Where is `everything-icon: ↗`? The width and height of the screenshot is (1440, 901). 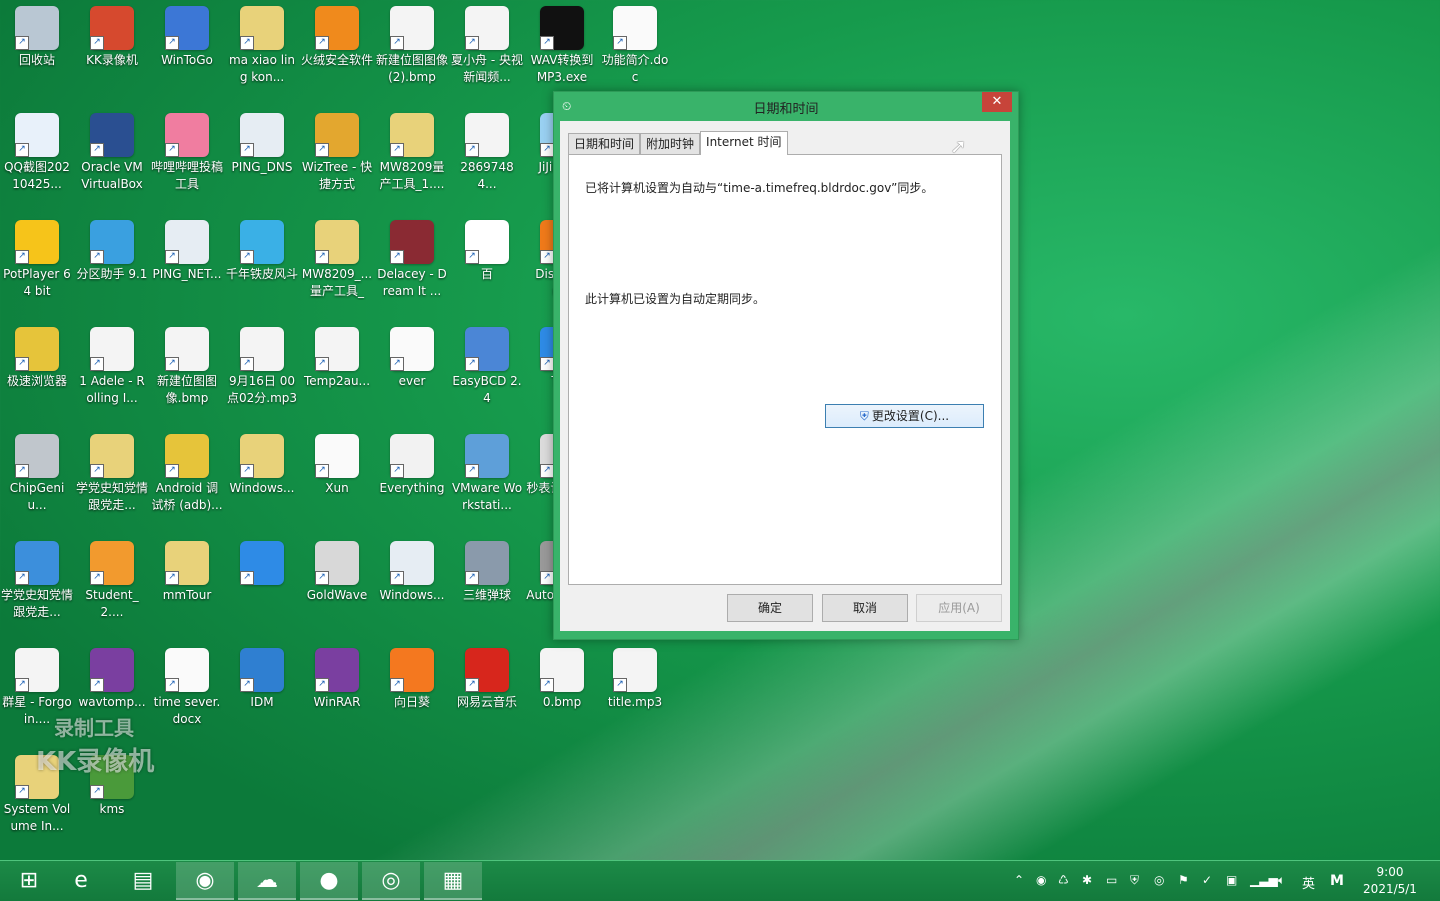 everything-icon: ↗ is located at coordinates (412, 456).